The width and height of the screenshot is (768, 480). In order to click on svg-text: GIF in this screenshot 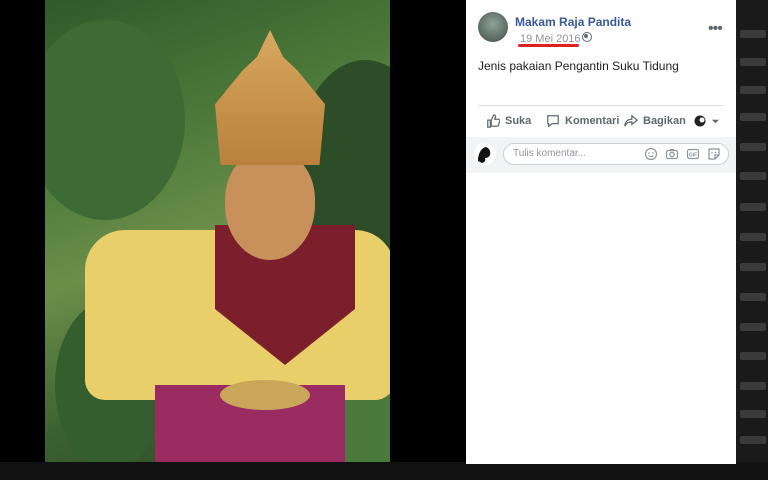, I will do `click(693, 155)`.